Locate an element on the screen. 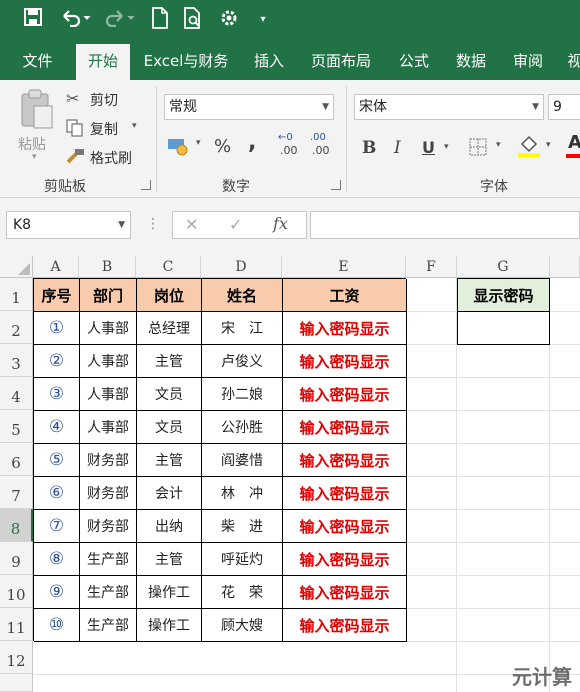 The width and height of the screenshot is (580, 692). name-cell: 宋 江 is located at coordinates (242, 328).